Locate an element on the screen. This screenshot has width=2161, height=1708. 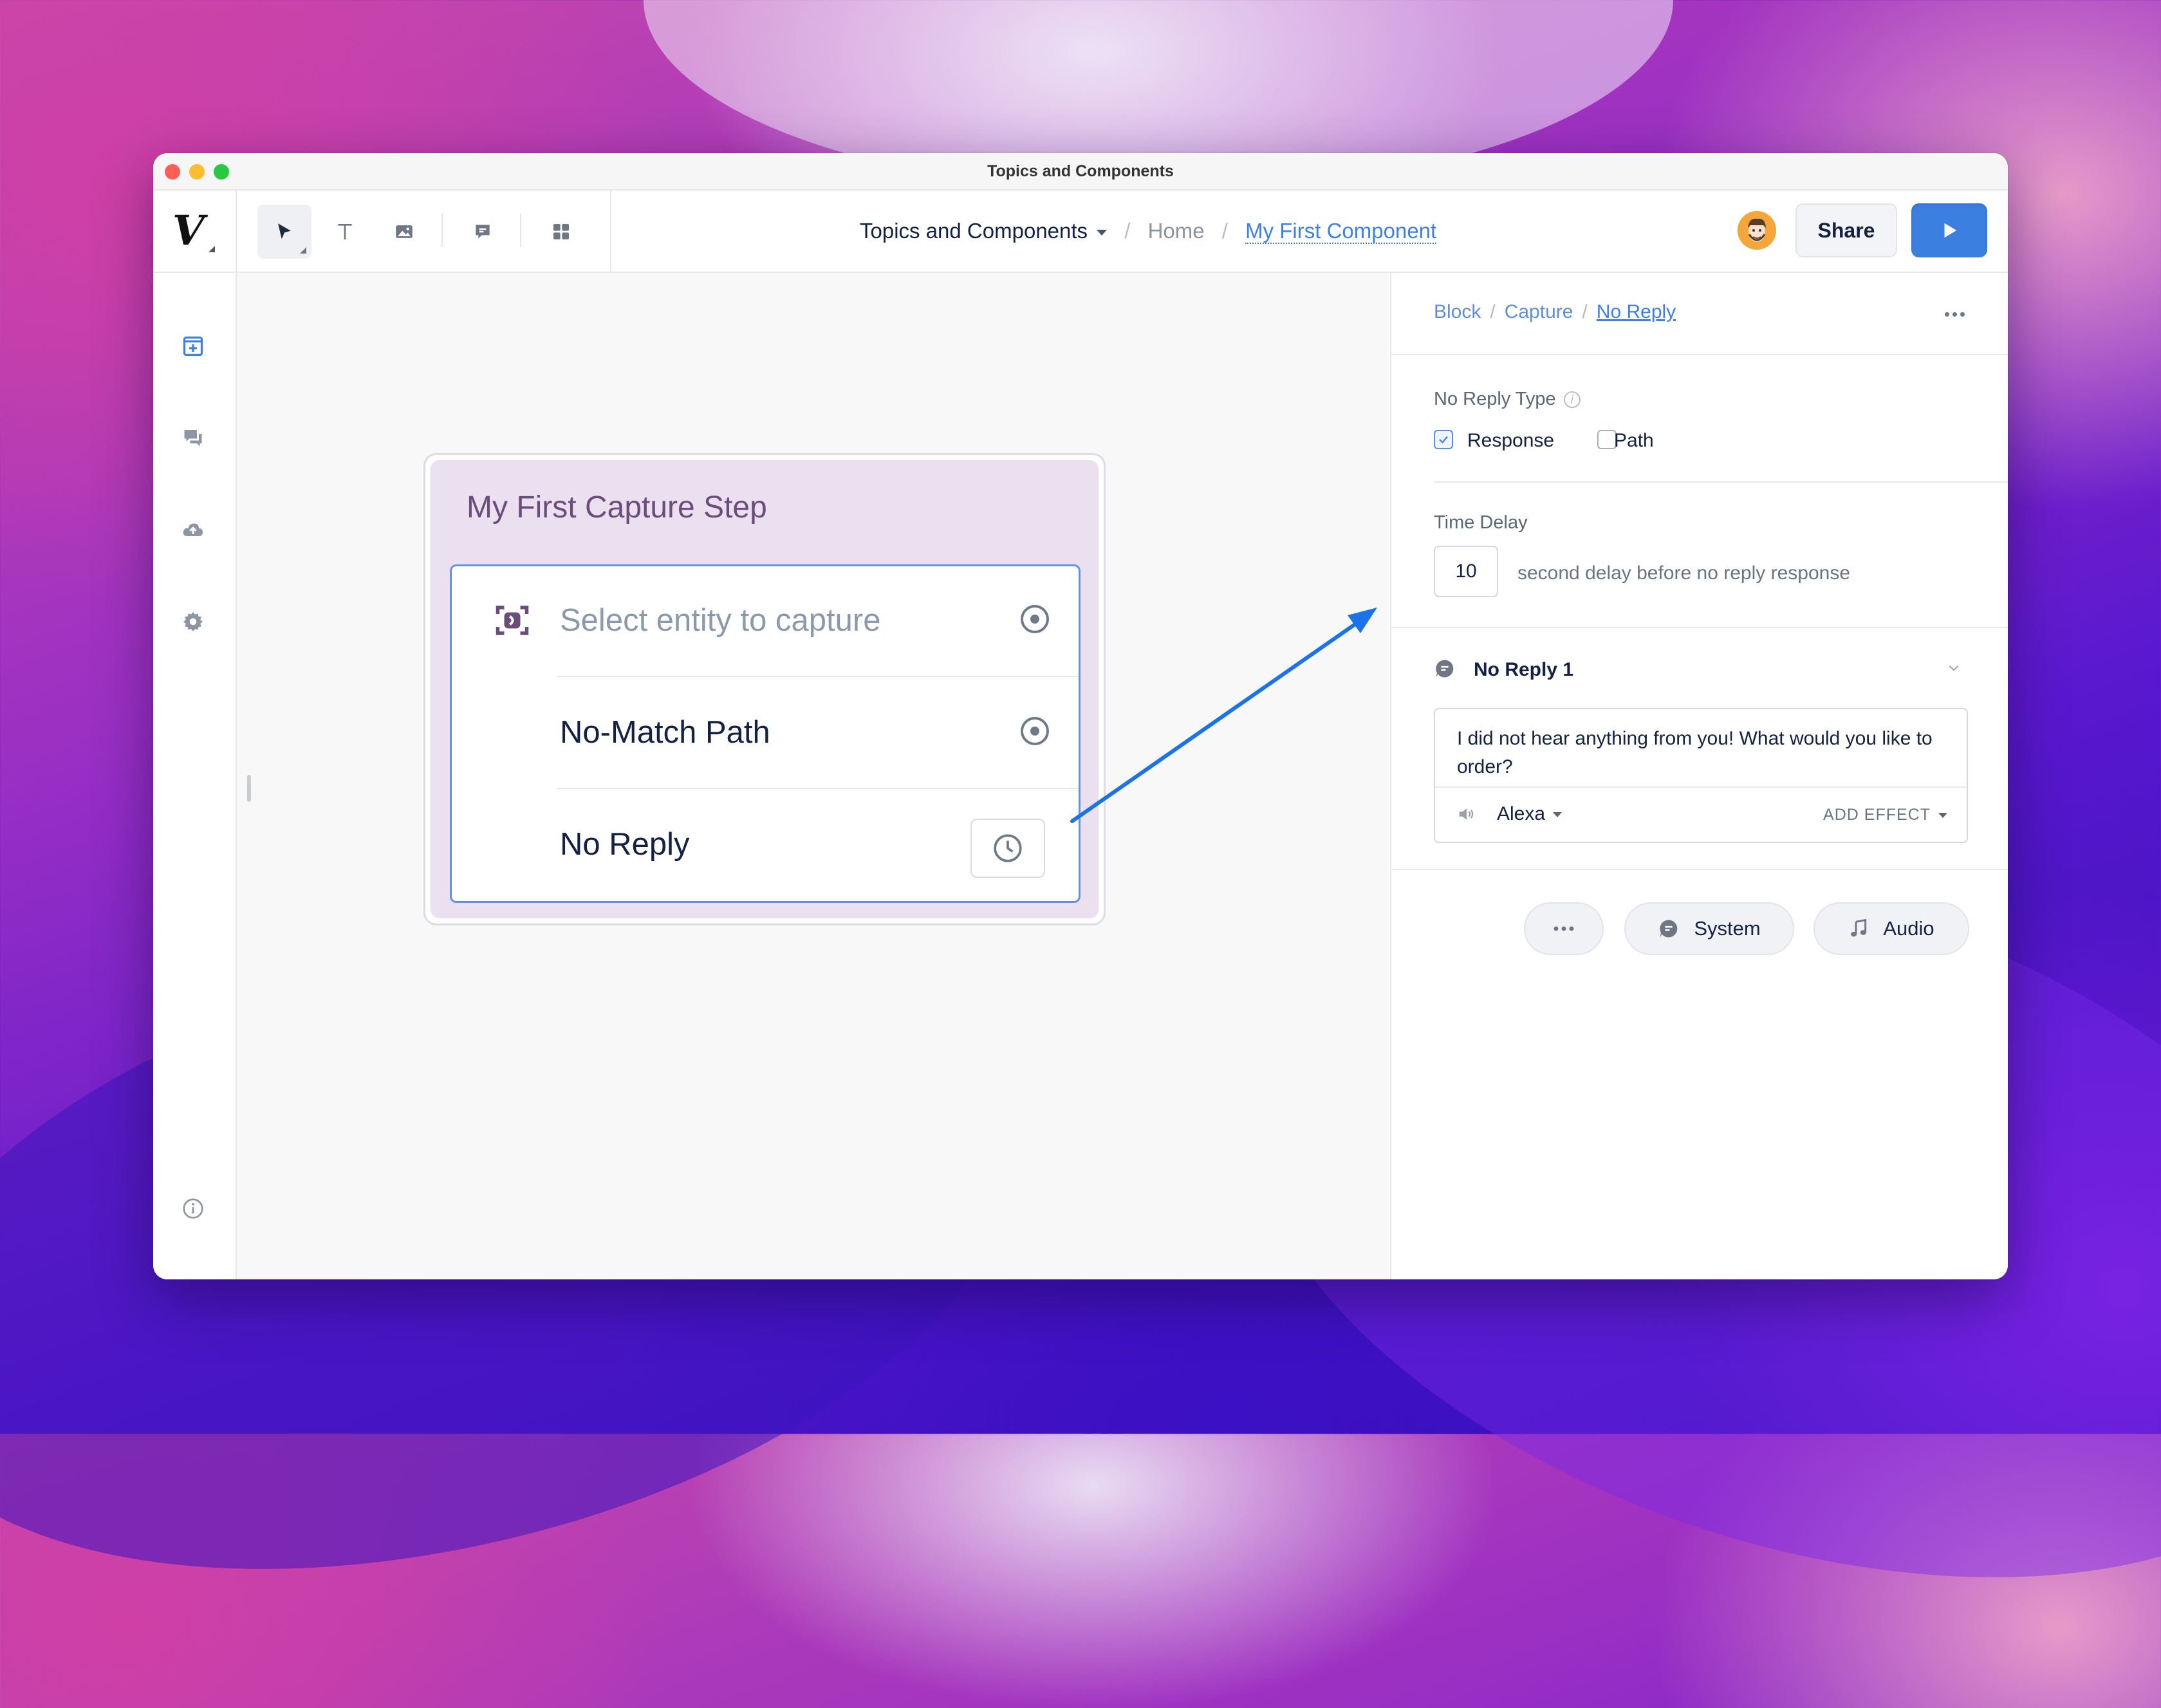
step-row-no-match: No-Match Path is located at coordinates (765, 733).